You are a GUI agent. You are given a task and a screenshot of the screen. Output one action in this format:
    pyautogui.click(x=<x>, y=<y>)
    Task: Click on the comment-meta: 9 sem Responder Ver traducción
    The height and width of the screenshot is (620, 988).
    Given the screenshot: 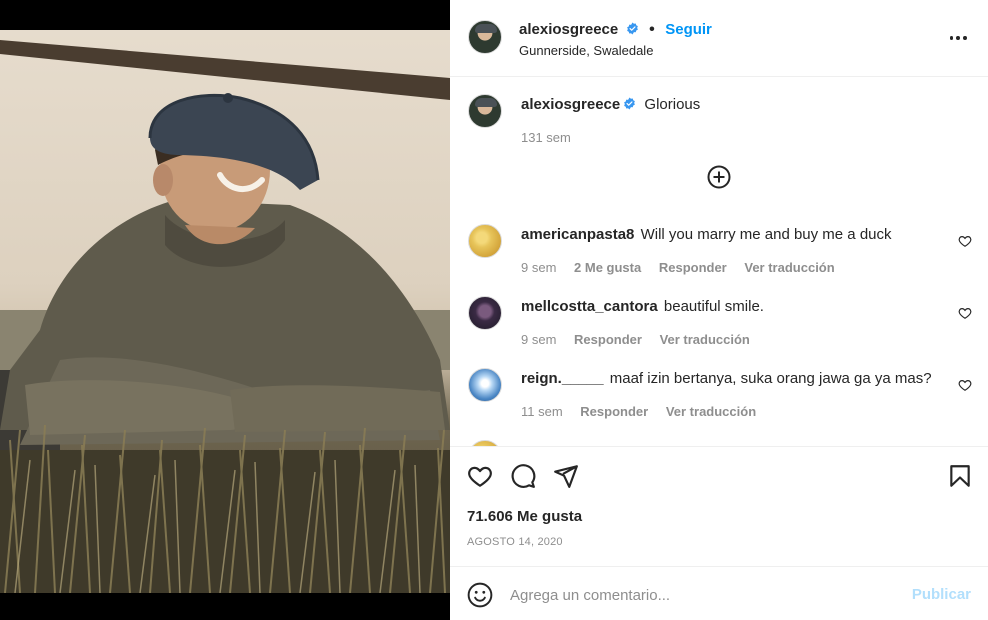 What is the action you would take?
    pyautogui.click(x=731, y=340)
    